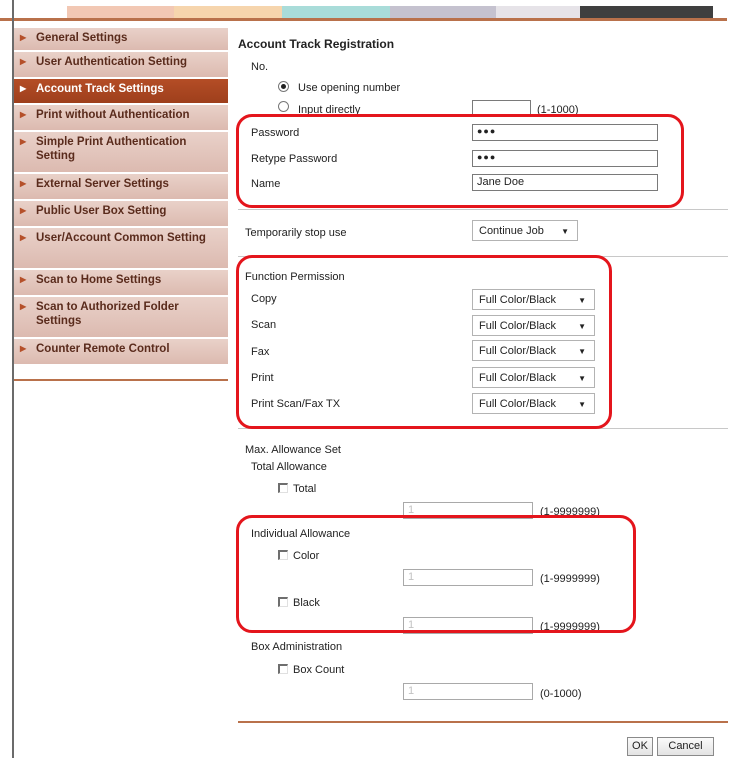 This screenshot has width=743, height=758. I want to click on black-allowance-input: 1, so click(468, 625).